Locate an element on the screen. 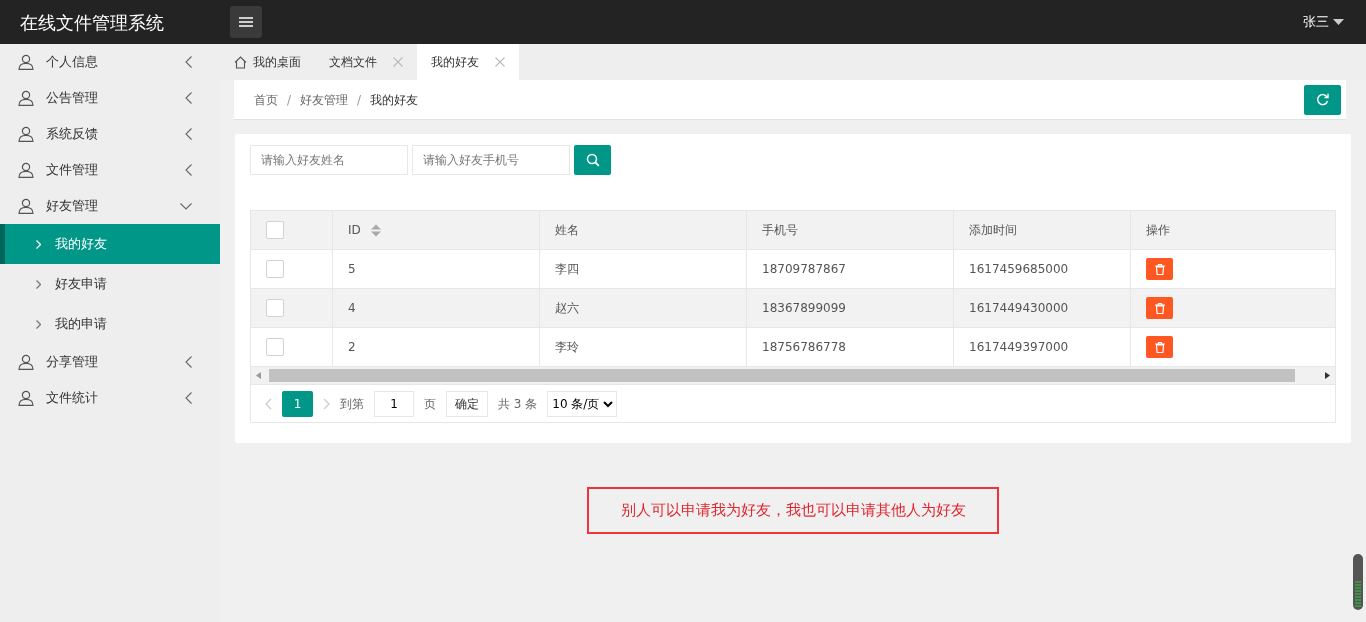 Image resolution: width=1366 pixels, height=622 pixels. menu-button is located at coordinates (246, 22).